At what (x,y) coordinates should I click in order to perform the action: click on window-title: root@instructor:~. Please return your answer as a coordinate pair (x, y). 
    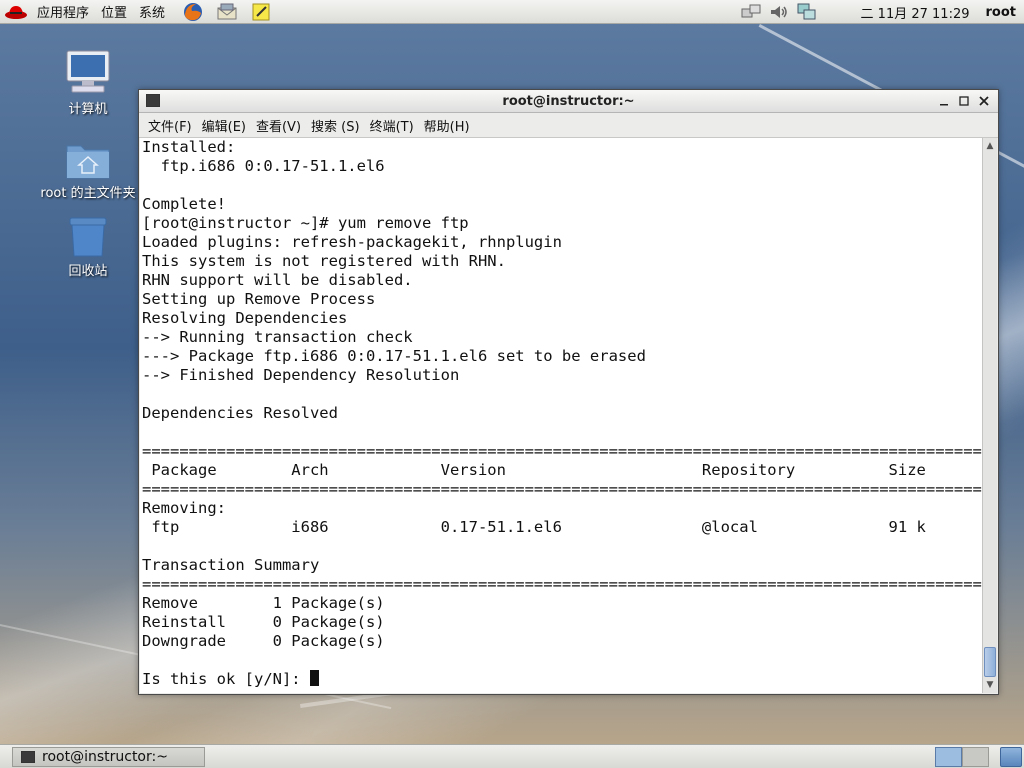
    Looking at the image, I should click on (568, 101).